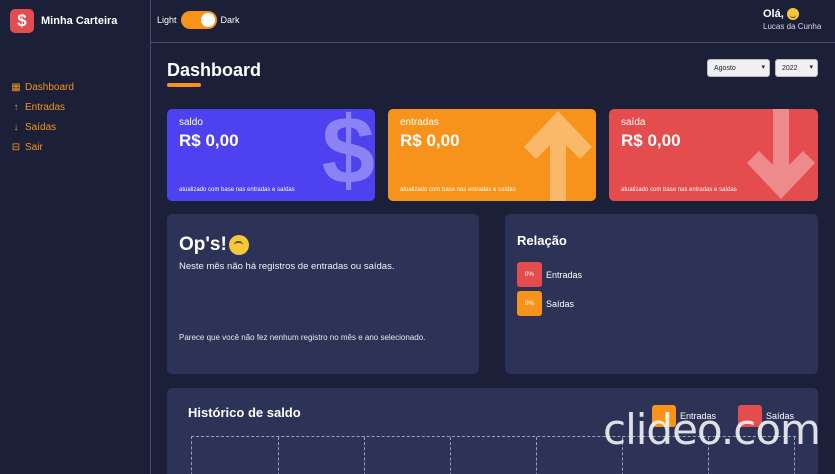 This screenshot has width=835, height=474. Describe the element at coordinates (230, 20) in the screenshot. I see `theme-dark-label: Dark` at that location.